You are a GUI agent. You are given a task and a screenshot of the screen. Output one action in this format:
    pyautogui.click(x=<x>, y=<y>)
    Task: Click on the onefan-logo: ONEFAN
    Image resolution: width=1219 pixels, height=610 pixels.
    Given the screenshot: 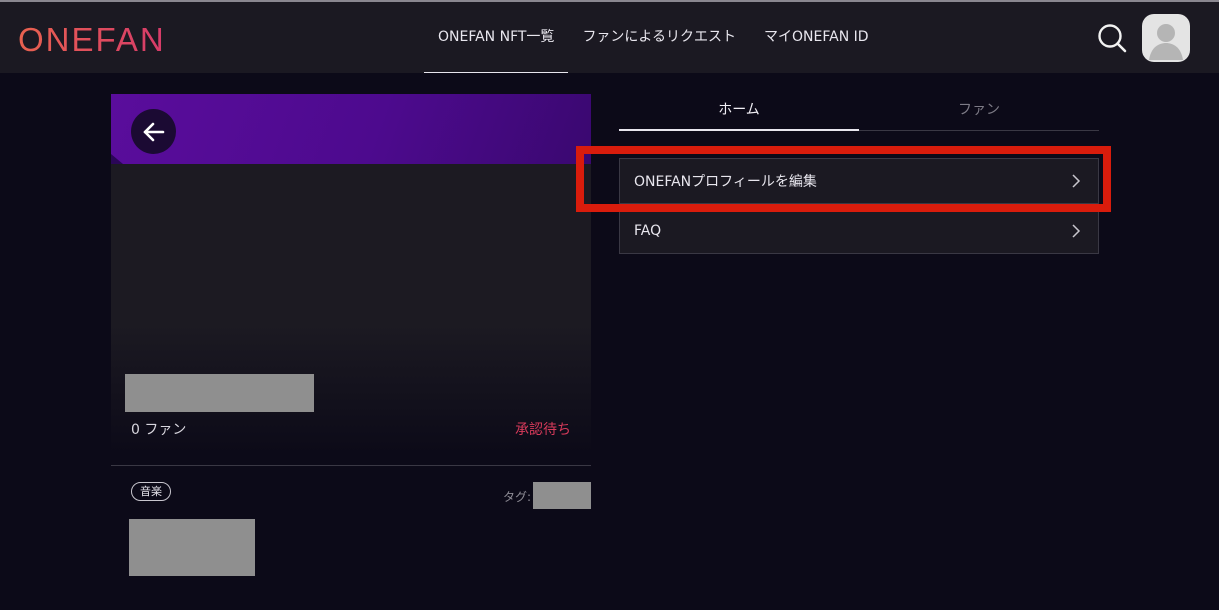 What is the action you would take?
    pyautogui.click(x=92, y=40)
    